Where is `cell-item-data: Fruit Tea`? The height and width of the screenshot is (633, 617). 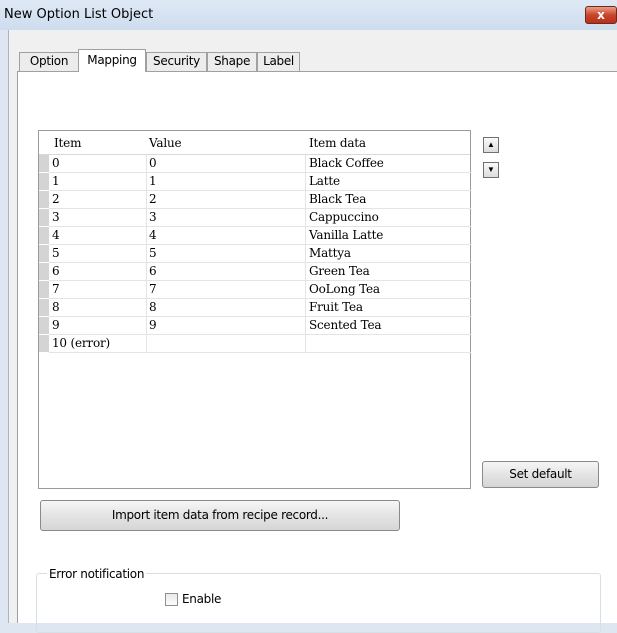
cell-item-data: Fruit Tea is located at coordinates (388, 308).